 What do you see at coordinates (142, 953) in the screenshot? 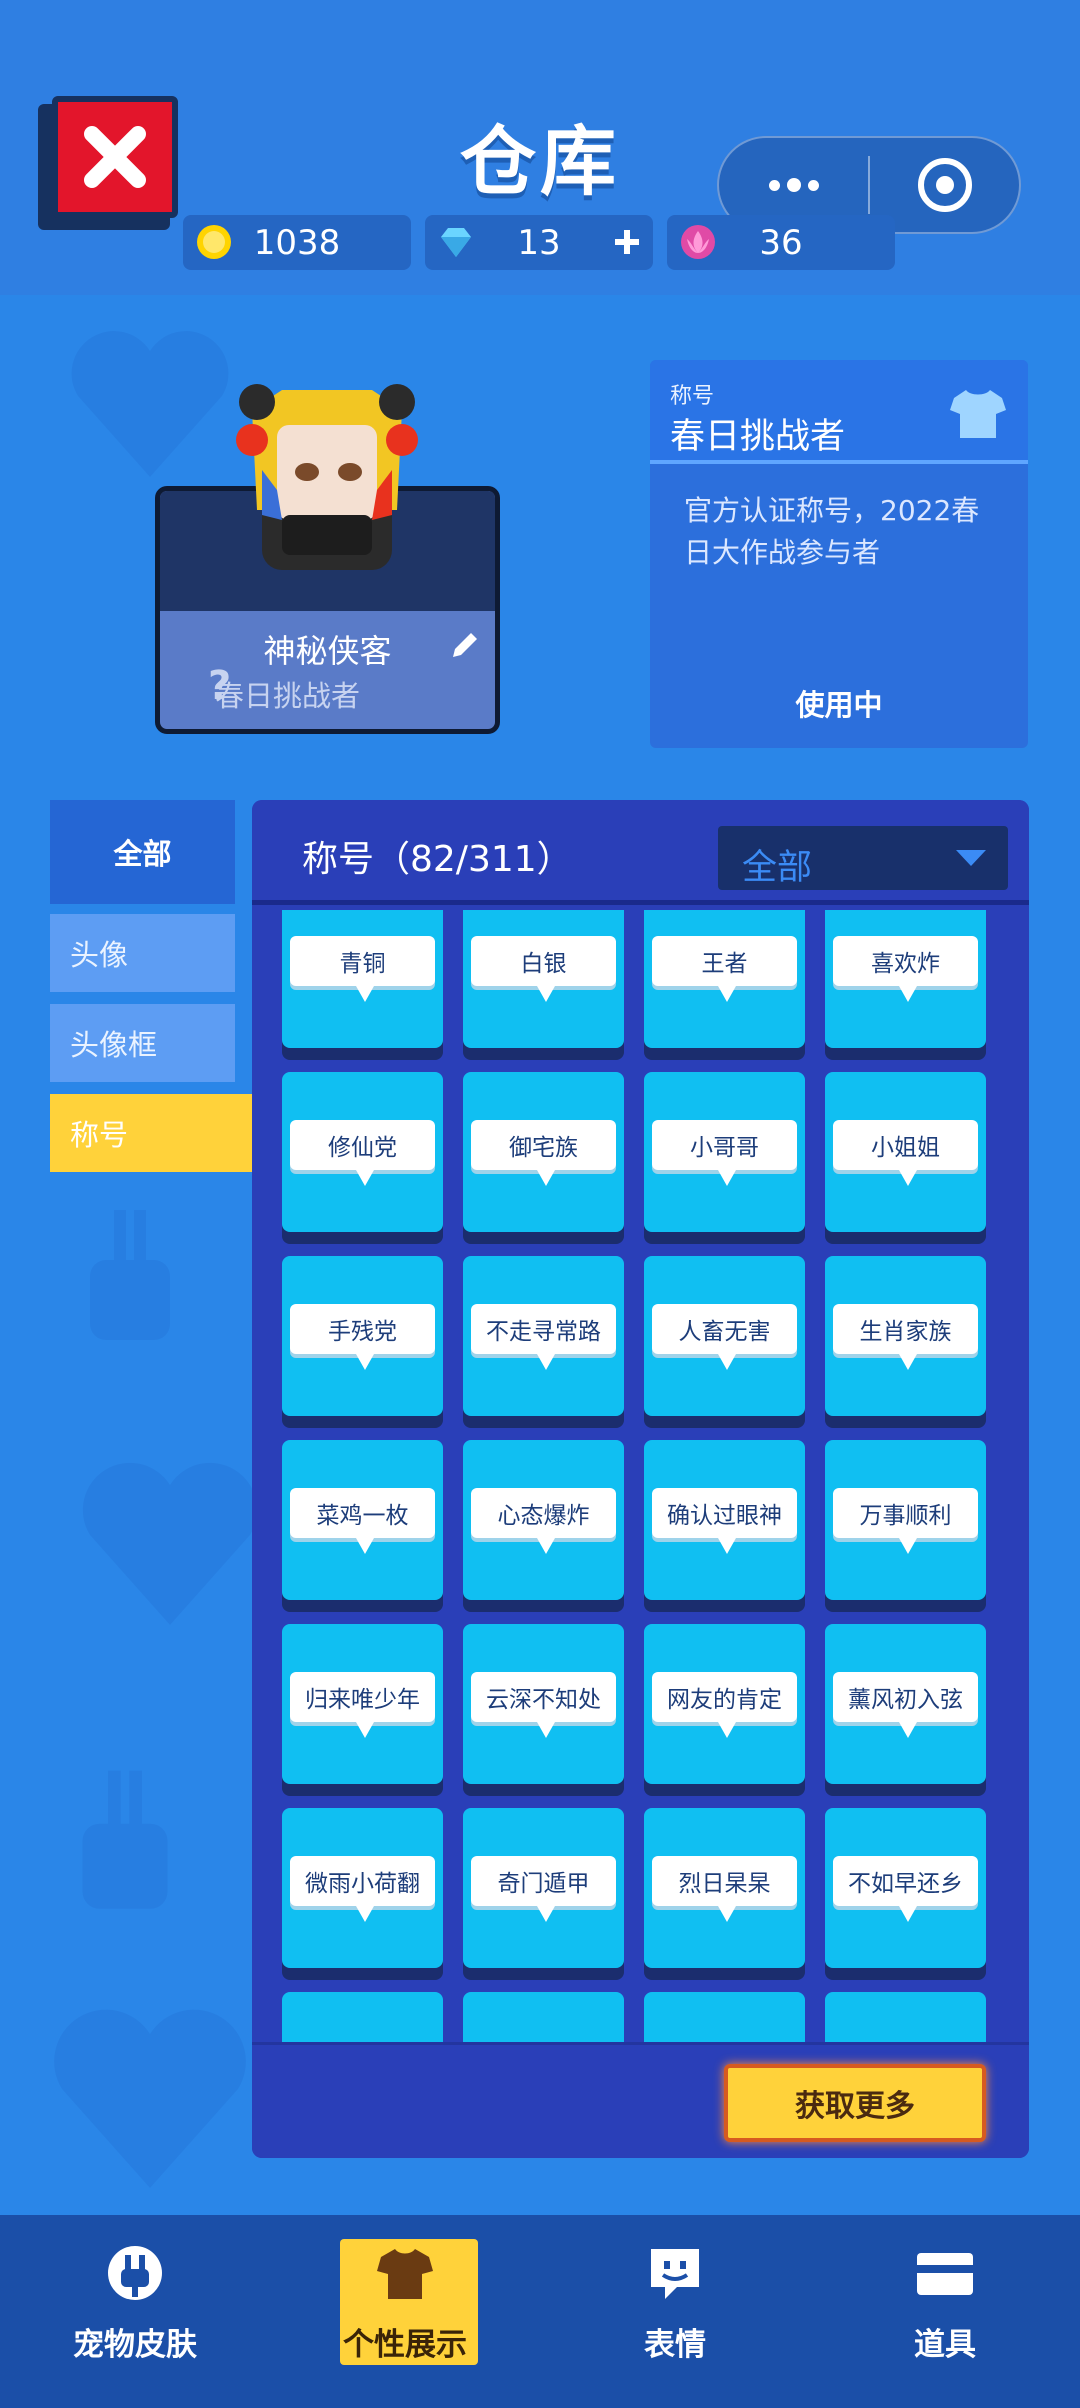
I see `sidebar-item-avatar: 头像` at bounding box center [142, 953].